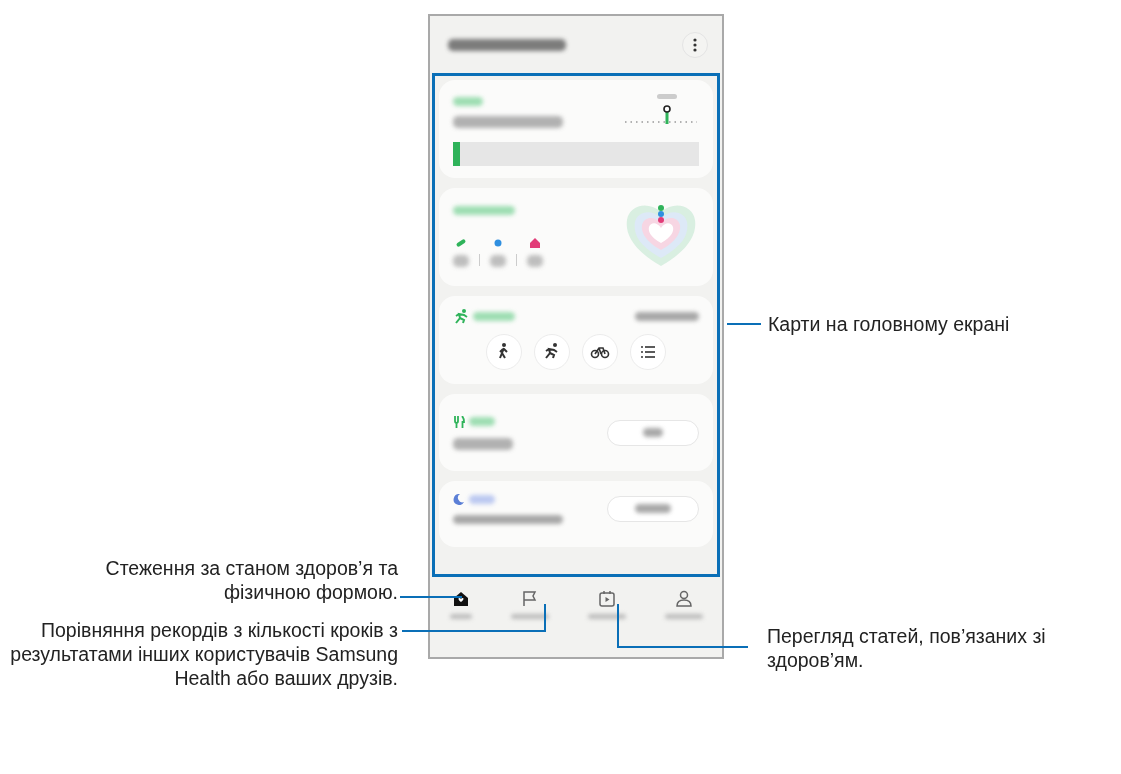 This screenshot has width=1121, height=774. What do you see at coordinates (203, 654) in the screenshot?
I see `callout-text: Порівняння рекордів з кількості кроків з результатами інших користувачів Samsung Health або ваших друзів.` at bounding box center [203, 654].